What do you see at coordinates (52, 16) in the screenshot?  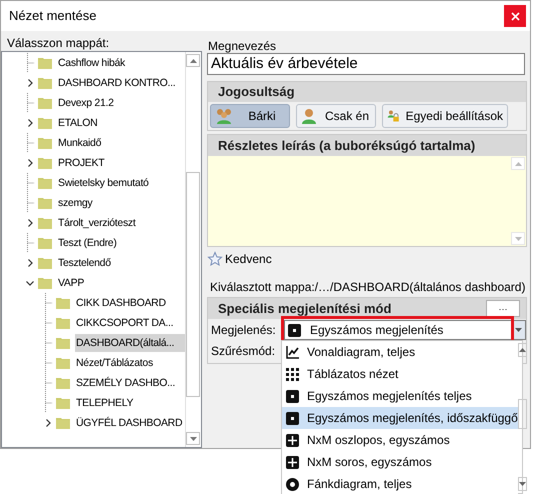 I see `window-title: Nézet mentése` at bounding box center [52, 16].